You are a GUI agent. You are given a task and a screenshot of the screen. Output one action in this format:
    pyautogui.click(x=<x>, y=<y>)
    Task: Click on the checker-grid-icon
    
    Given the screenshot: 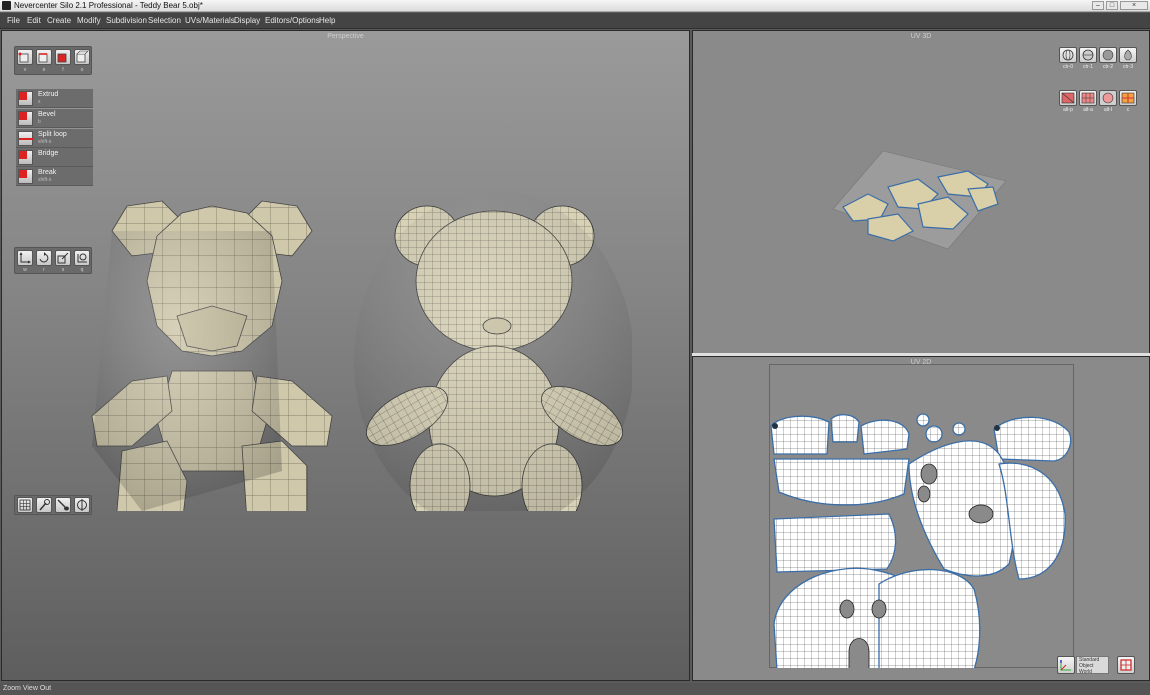 What is the action you would take?
    pyautogui.click(x=1088, y=98)
    